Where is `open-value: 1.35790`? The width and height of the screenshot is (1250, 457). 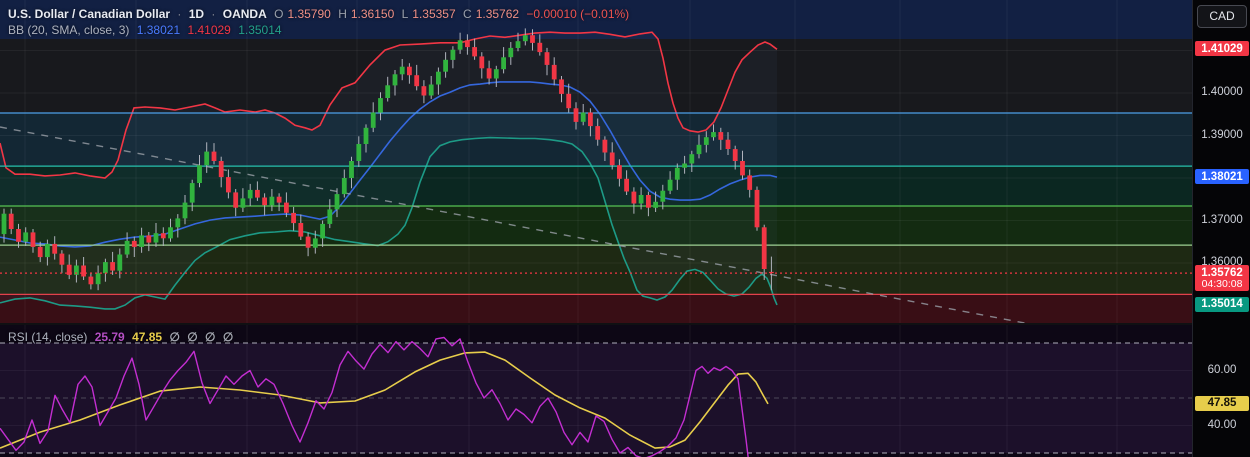 open-value: 1.35790 is located at coordinates (309, 14).